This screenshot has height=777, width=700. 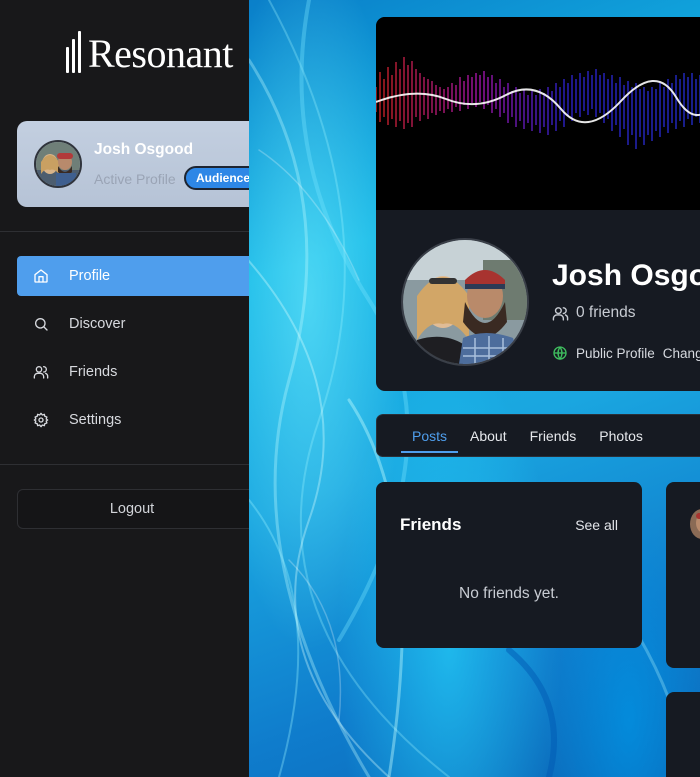 I want to click on change-visibility-link: Change, so click(x=681, y=353).